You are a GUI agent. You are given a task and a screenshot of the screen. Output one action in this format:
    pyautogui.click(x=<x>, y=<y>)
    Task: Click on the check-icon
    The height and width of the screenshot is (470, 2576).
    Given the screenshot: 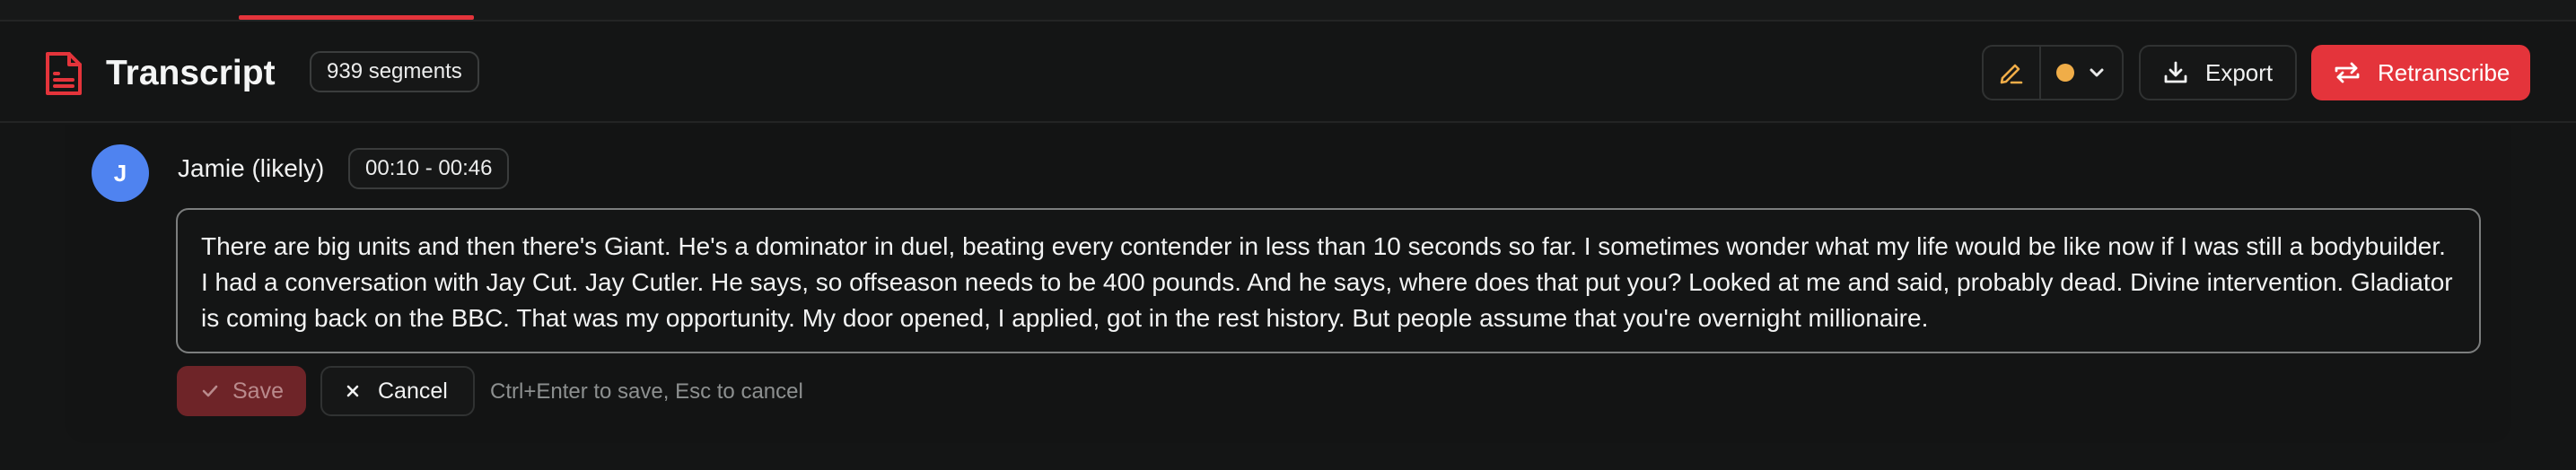 What is the action you would take?
    pyautogui.click(x=210, y=391)
    